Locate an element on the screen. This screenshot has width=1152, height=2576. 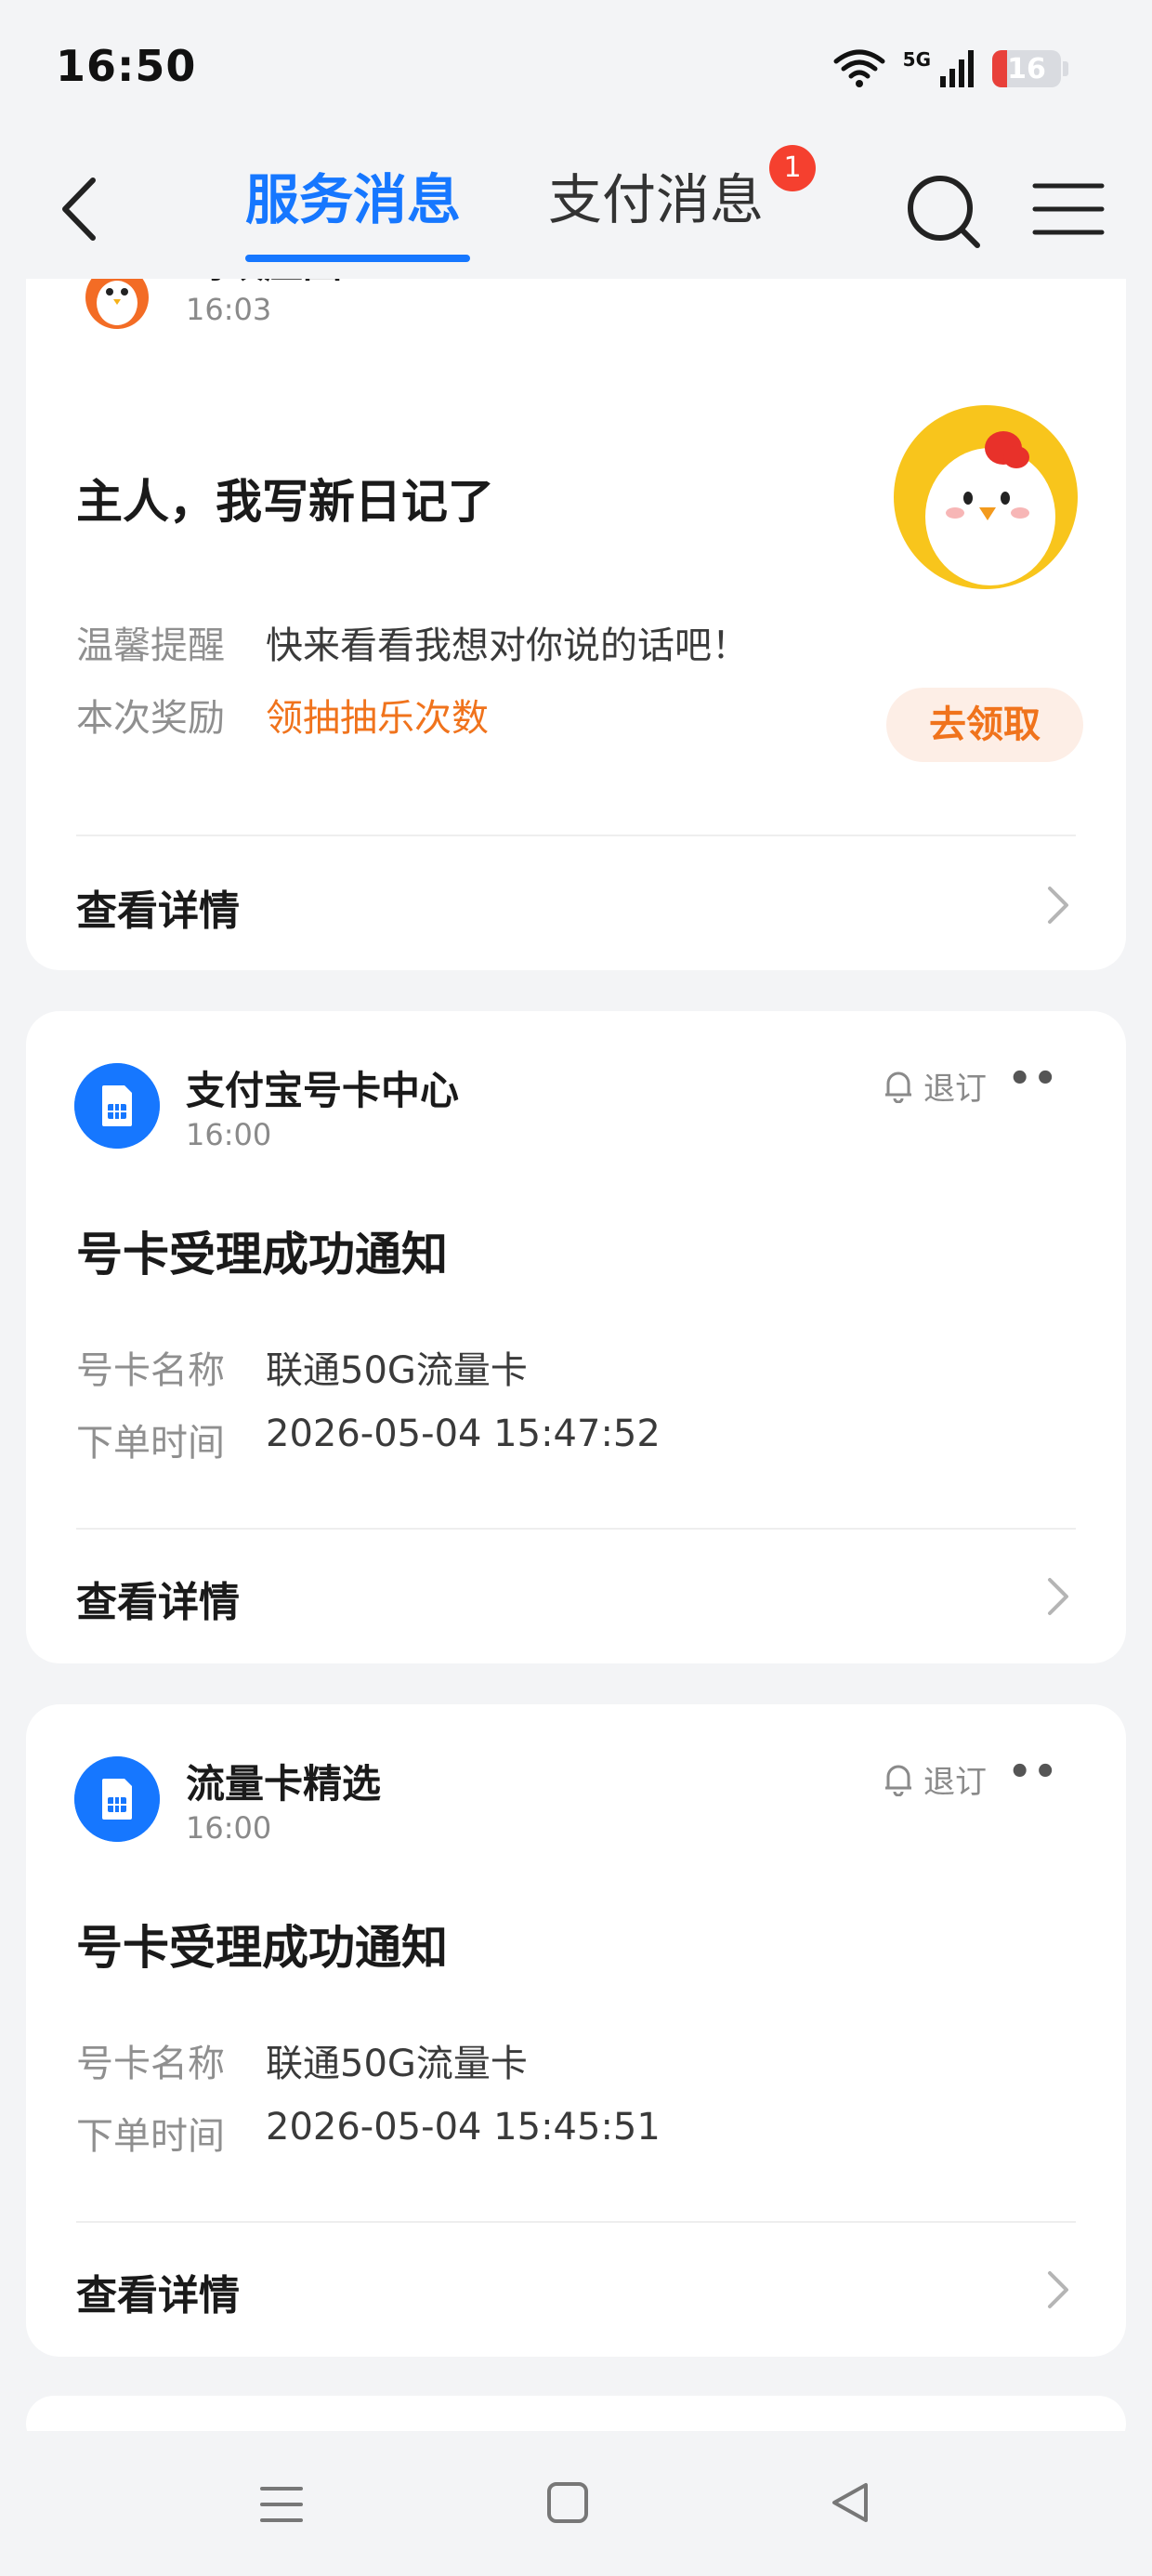
tab-payment-messages: 支付消息 is located at coordinates (656, 200).